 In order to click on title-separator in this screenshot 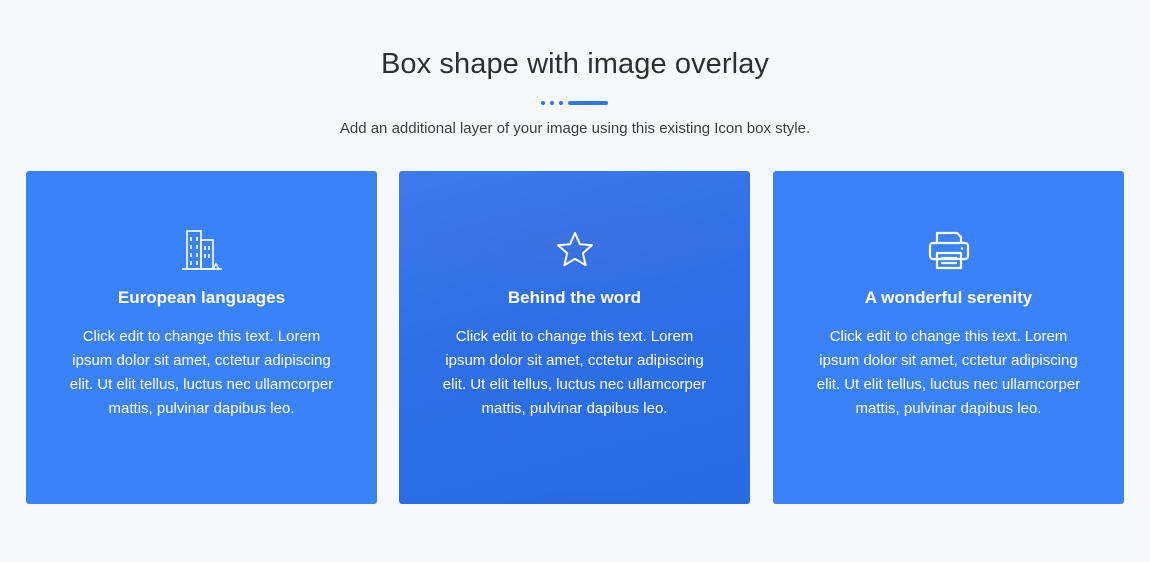, I will do `click(575, 103)`.